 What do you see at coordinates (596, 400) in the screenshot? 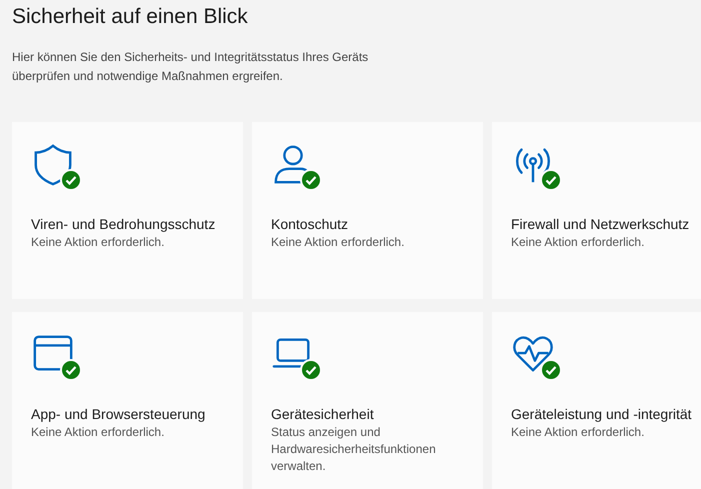
I see `security-card: Geräteleistung und -integrität Keine Aktion erforderlich.` at bounding box center [596, 400].